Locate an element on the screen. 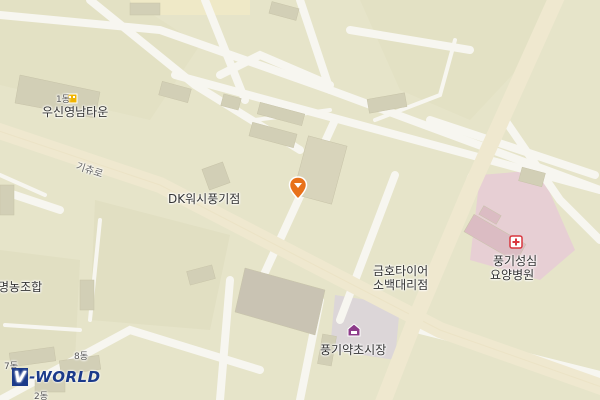  poi-label-kumho-1: 금호타이어 is located at coordinates (400, 271).